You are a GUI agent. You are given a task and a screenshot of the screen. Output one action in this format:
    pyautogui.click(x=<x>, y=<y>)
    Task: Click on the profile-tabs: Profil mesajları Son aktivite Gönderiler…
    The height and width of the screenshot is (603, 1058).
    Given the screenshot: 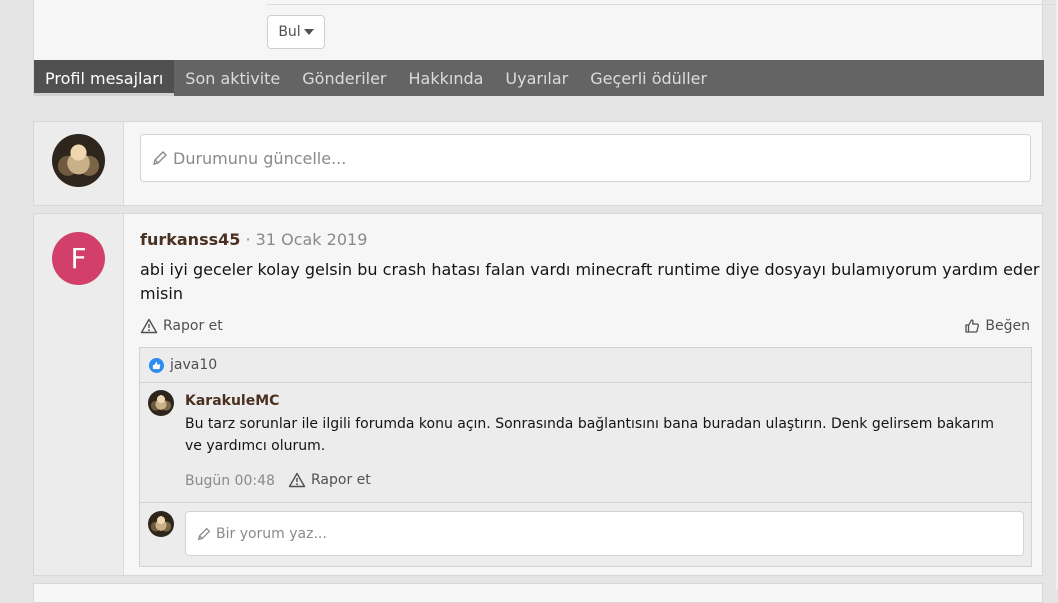 What is the action you would take?
    pyautogui.click(x=539, y=78)
    